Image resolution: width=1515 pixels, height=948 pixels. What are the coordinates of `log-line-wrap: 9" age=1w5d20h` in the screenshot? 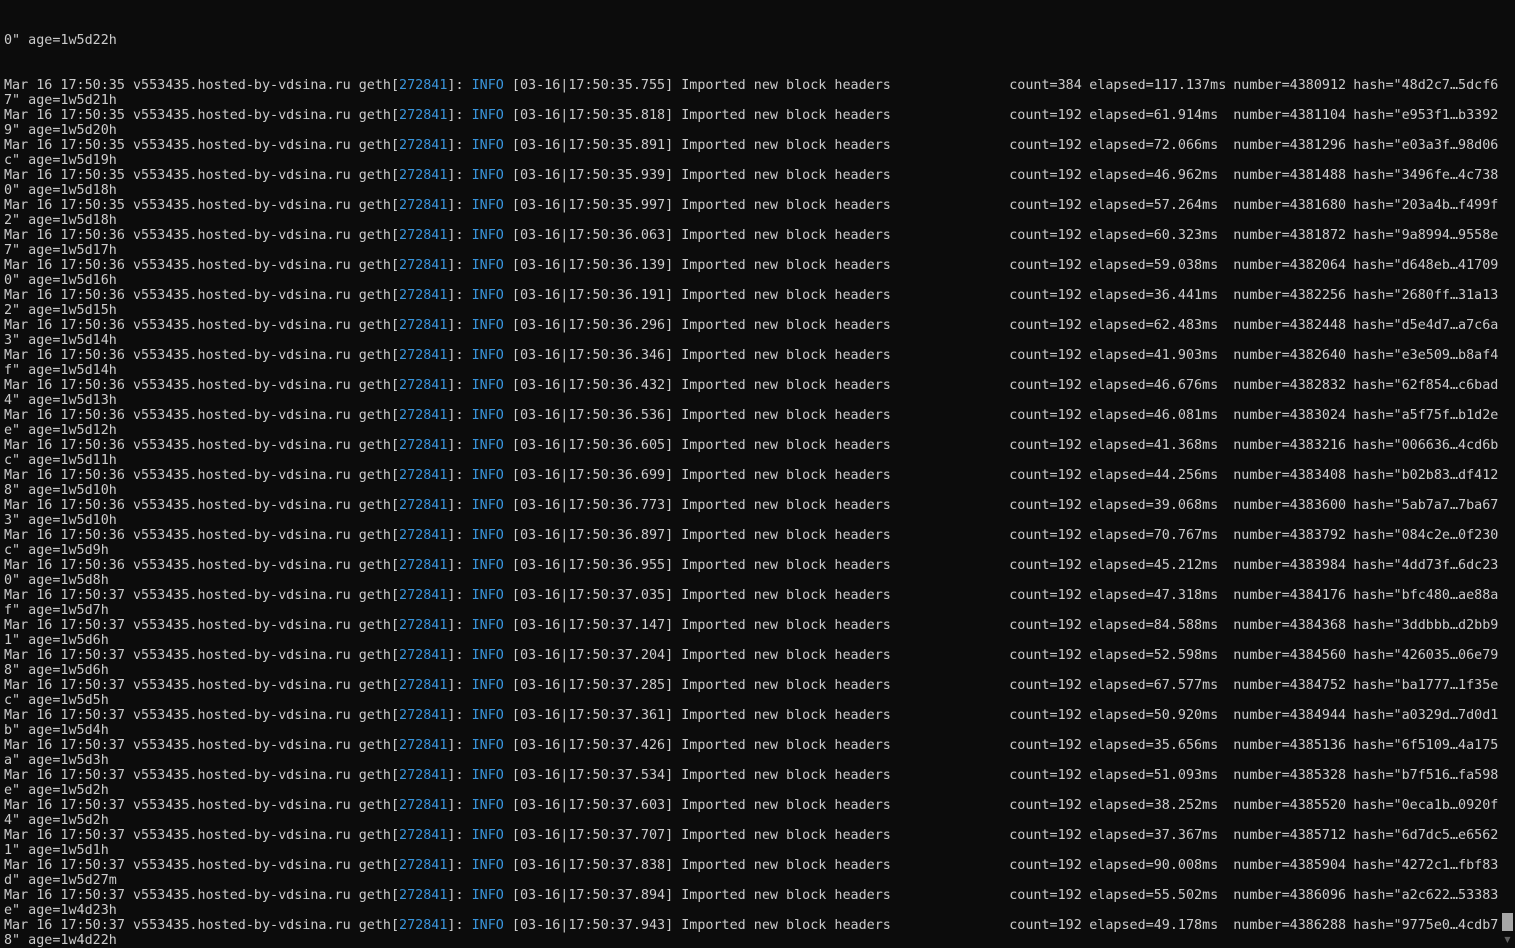 It's located at (60, 130).